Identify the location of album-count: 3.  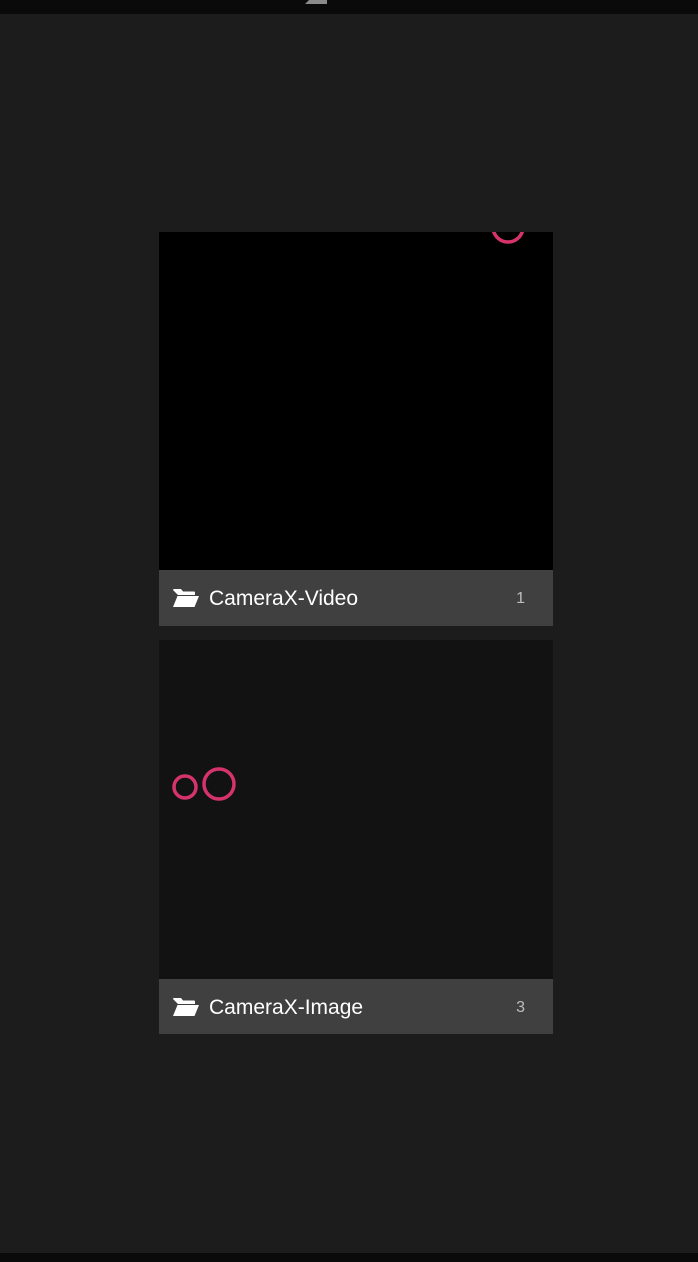
(520, 1007).